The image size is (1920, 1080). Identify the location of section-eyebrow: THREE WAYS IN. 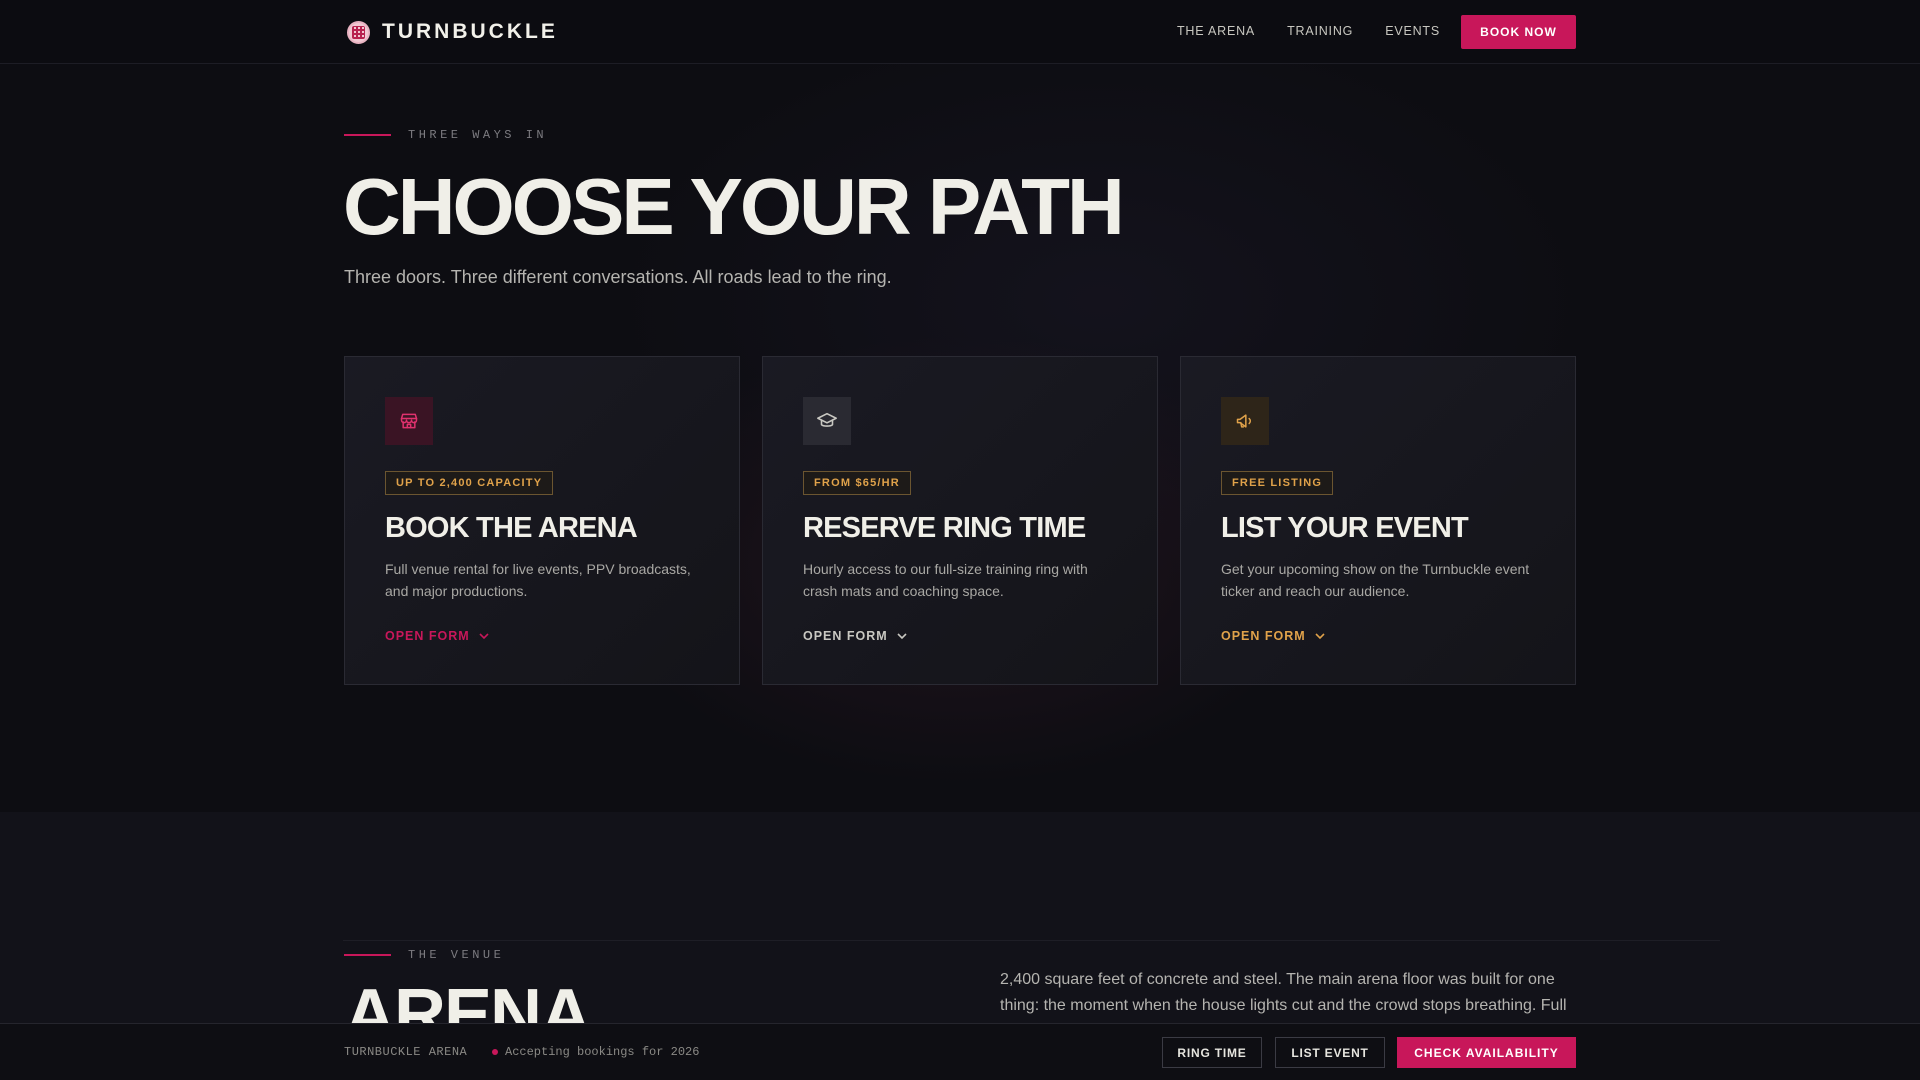
(445, 135).